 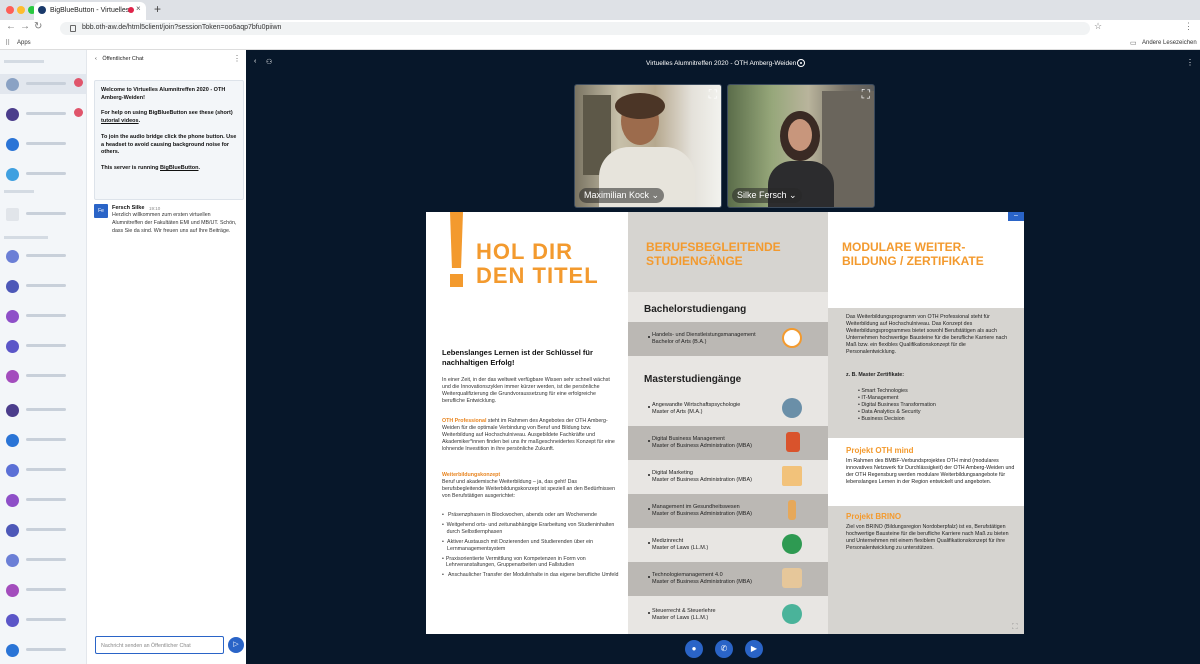 I want to click on camera-icon: ▶, so click(x=754, y=648).